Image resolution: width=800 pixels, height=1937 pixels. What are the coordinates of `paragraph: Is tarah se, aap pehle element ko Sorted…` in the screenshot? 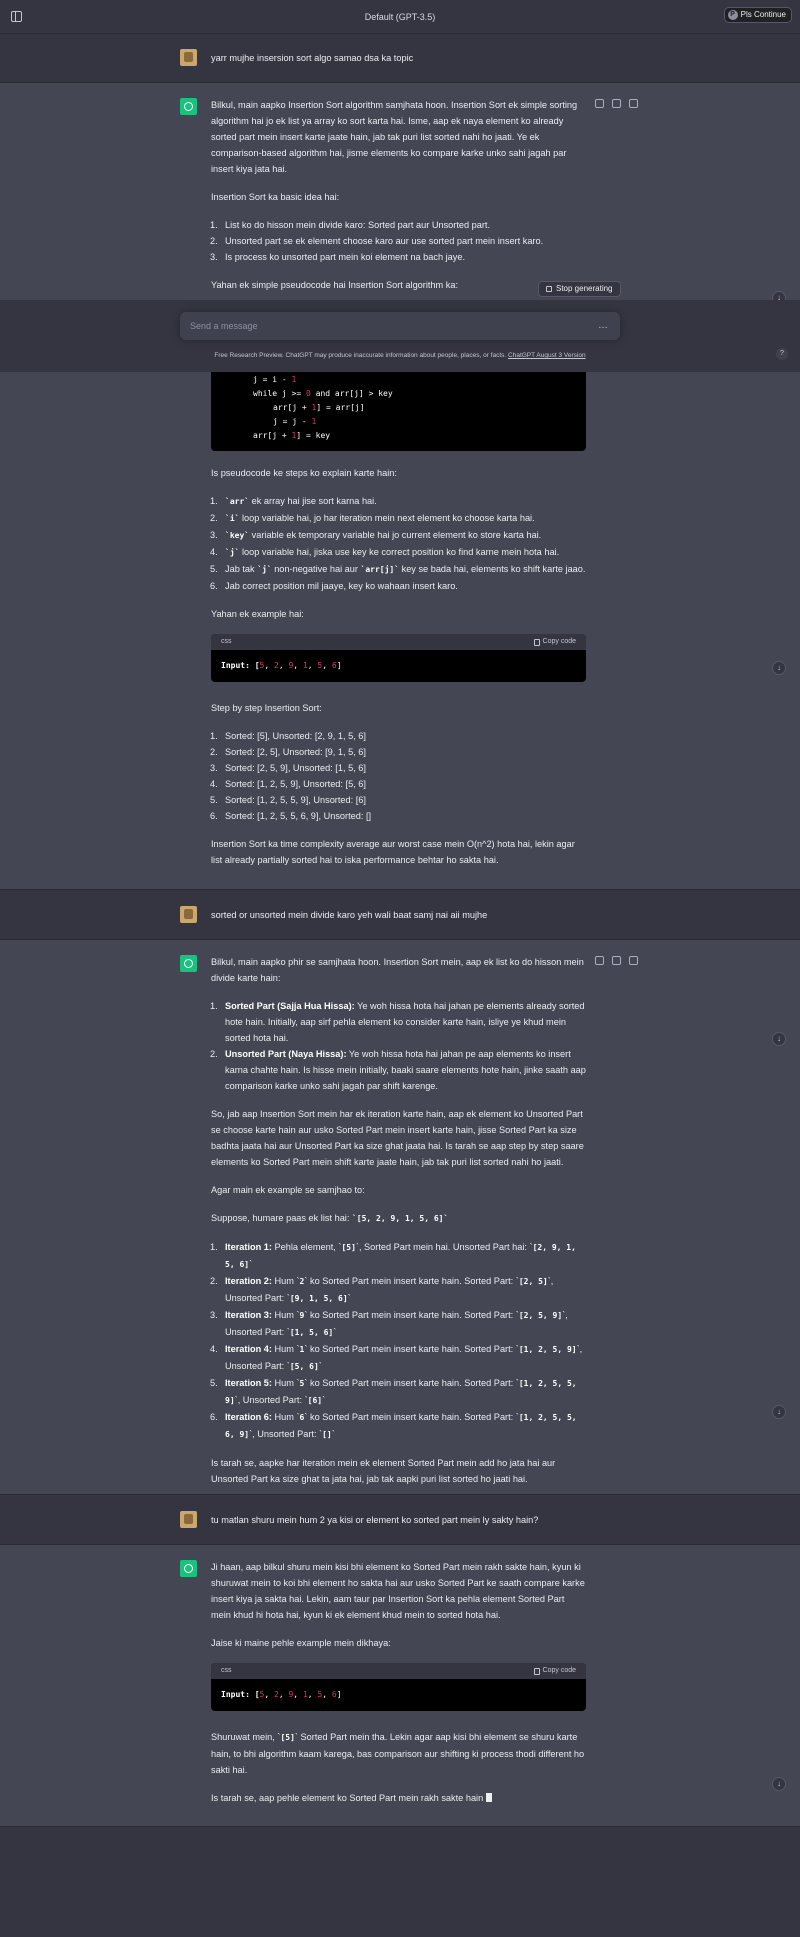 It's located at (398, 1798).